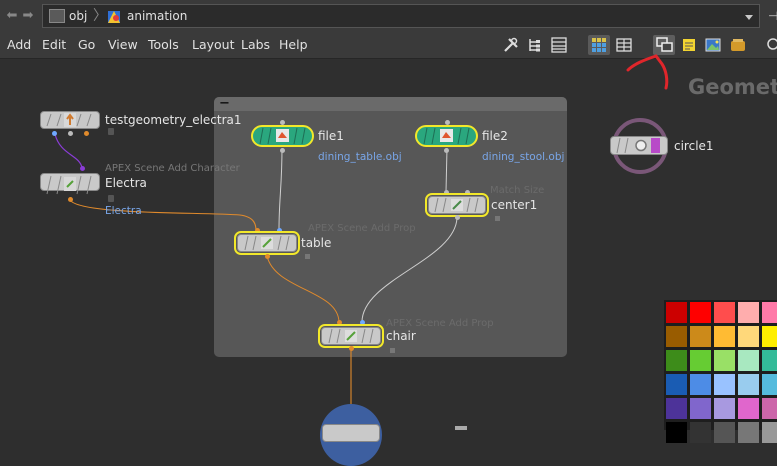 The image size is (777, 466). I want to click on wire-table-to-chair, so click(303, 289).